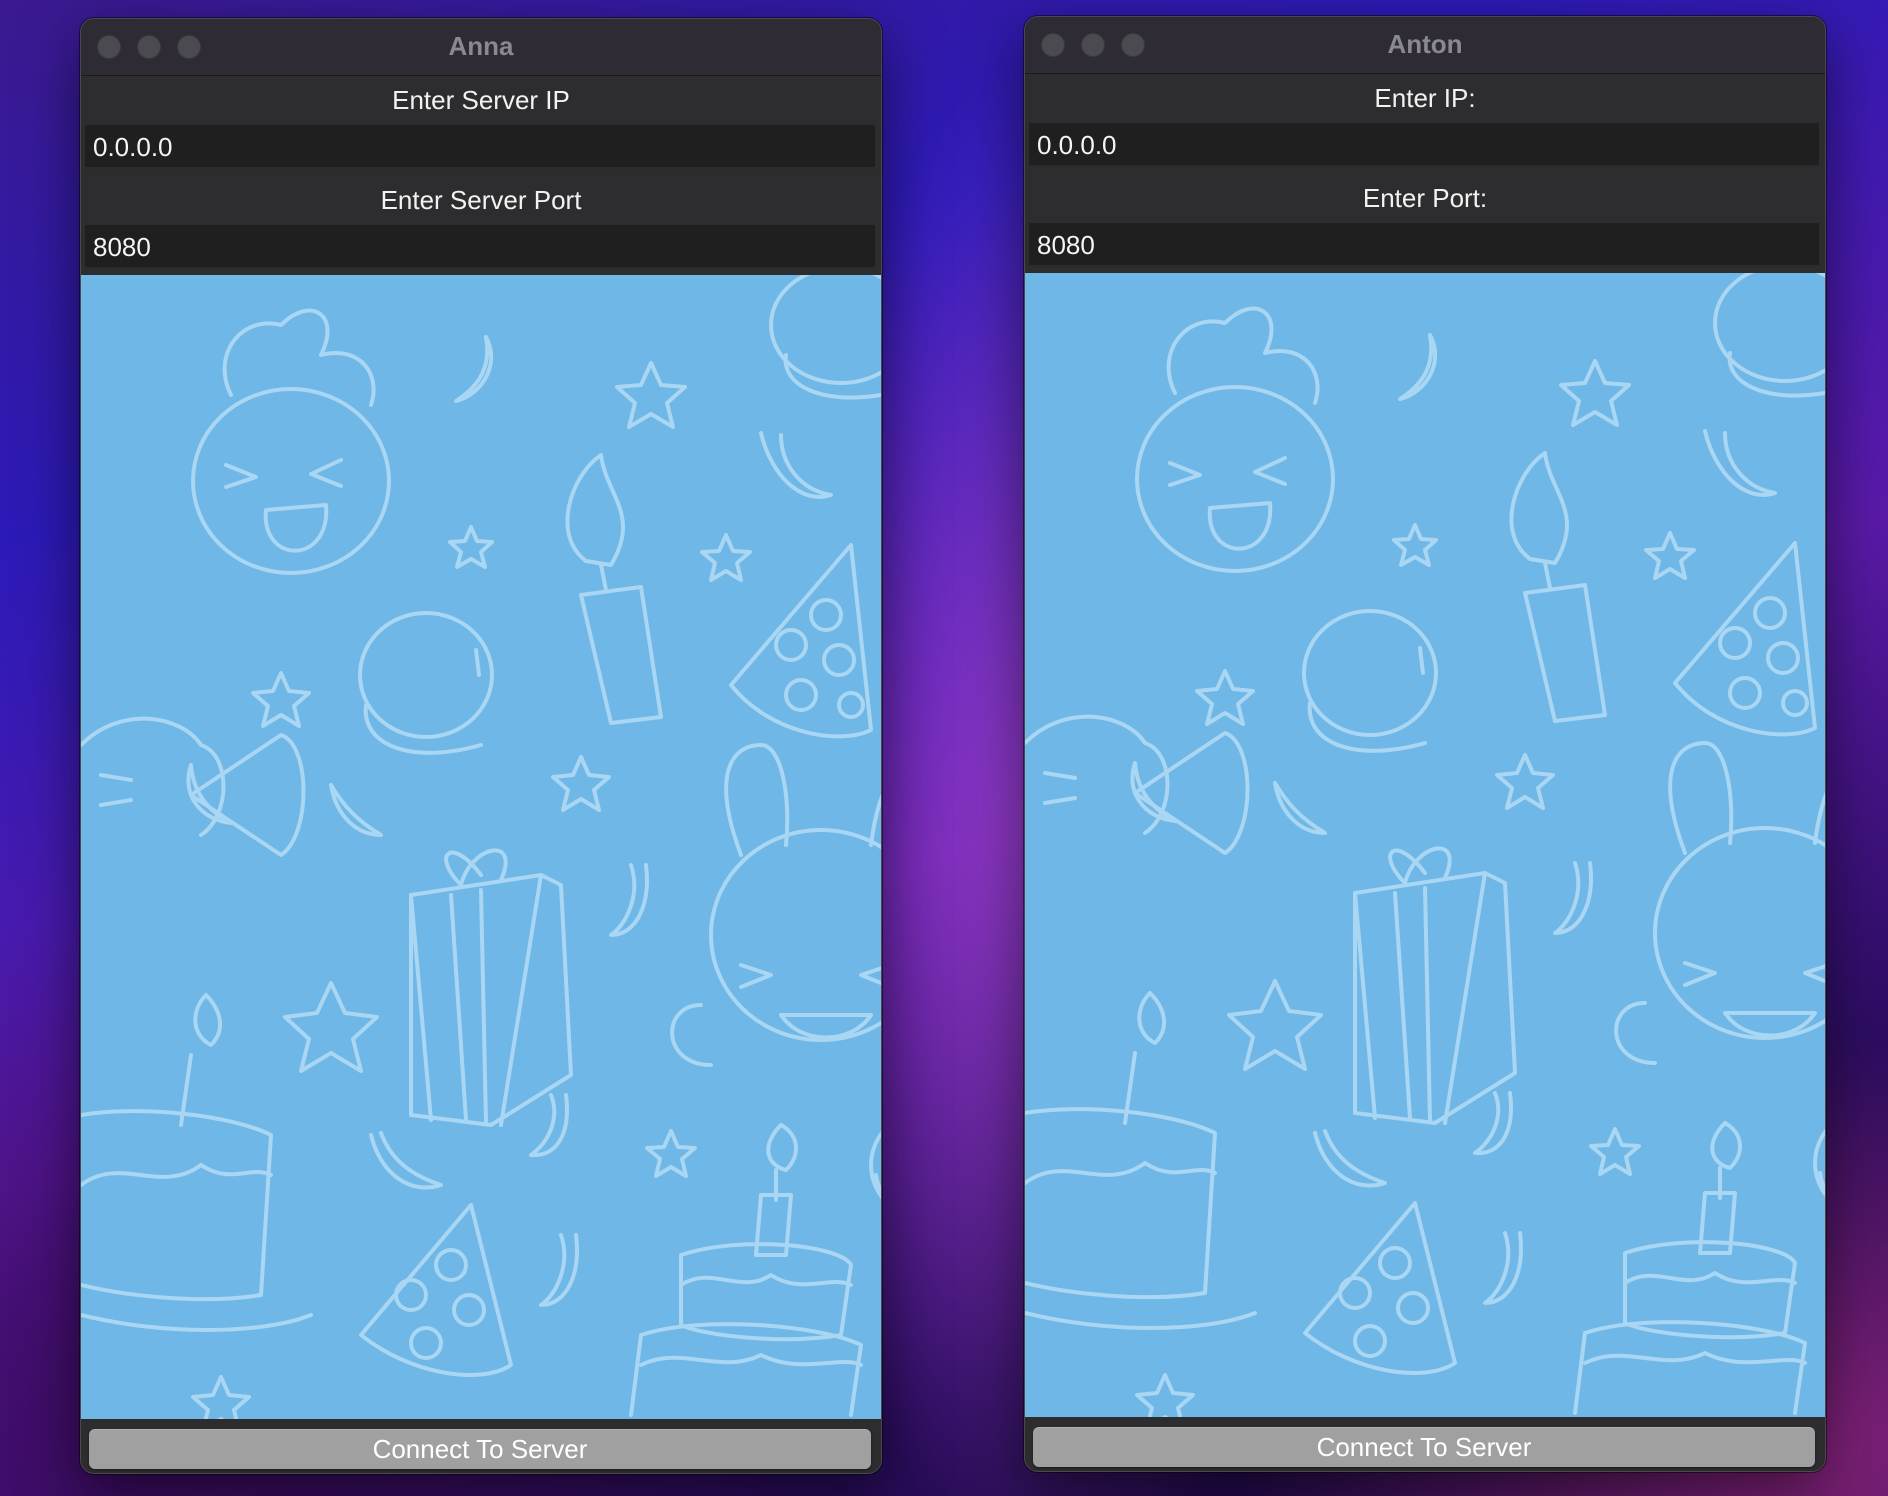  I want to click on server-ip-label: Enter Server IP, so click(481, 100).